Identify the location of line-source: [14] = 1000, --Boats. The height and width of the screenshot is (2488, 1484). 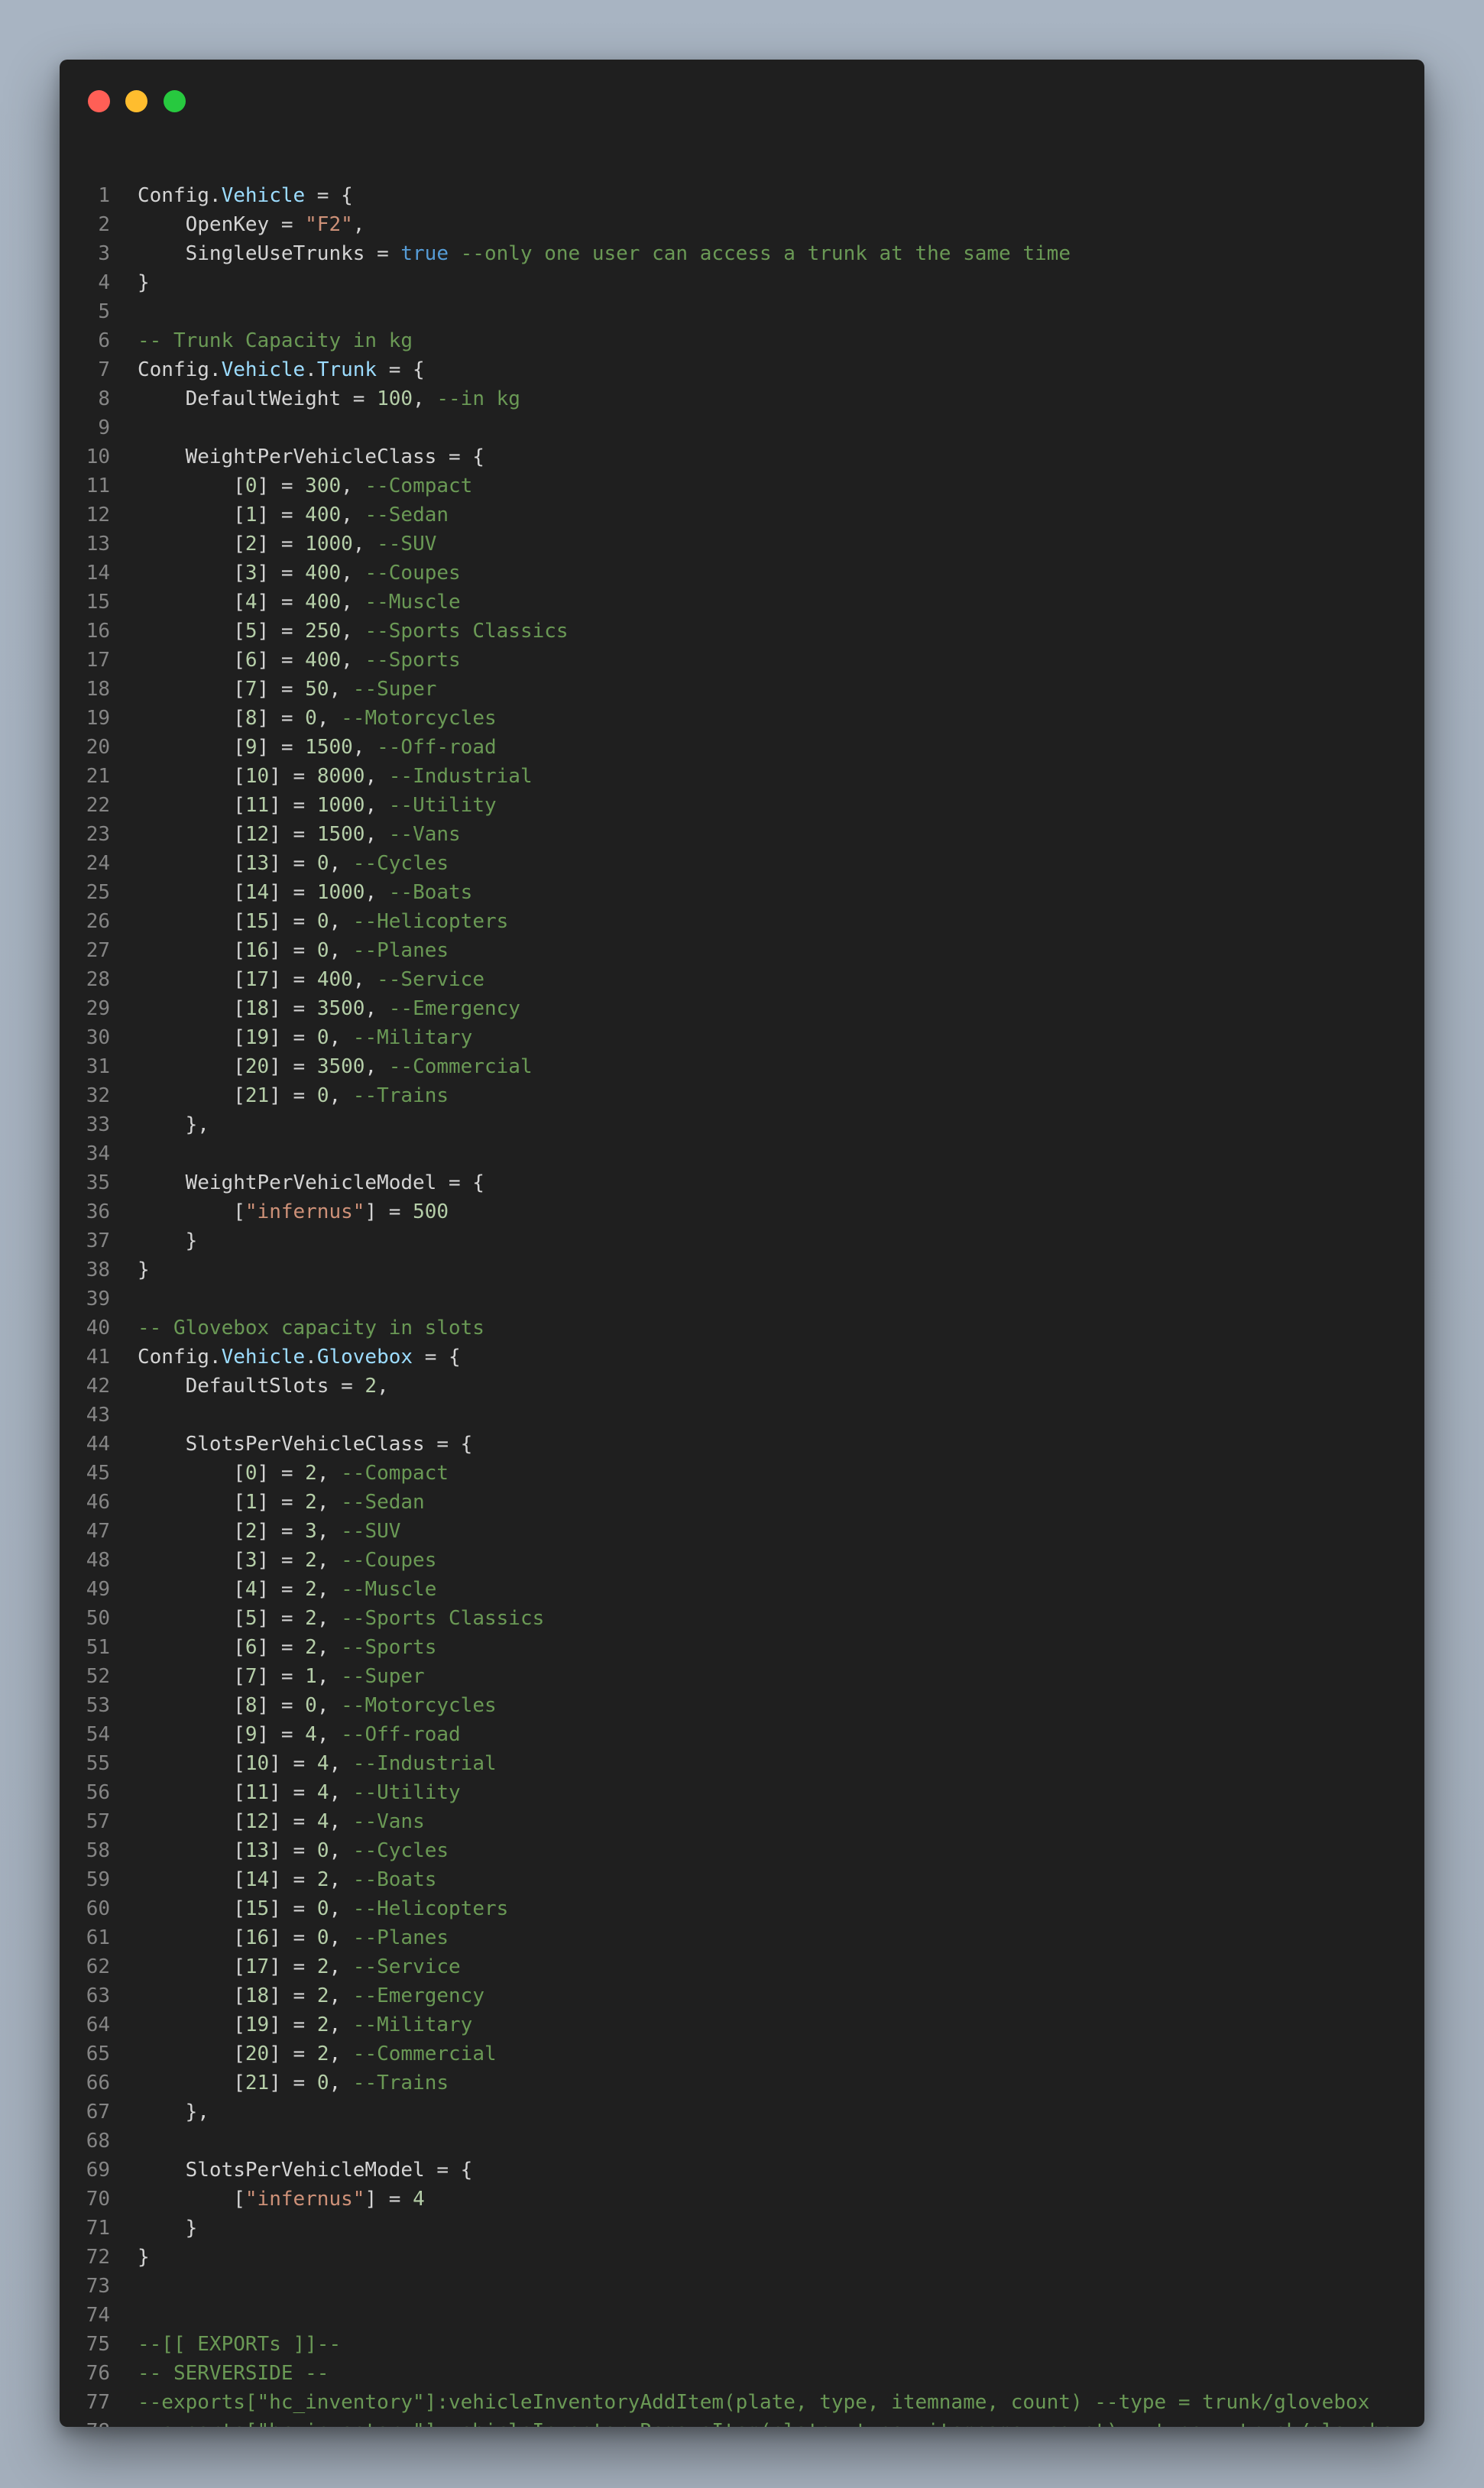
(305, 893).